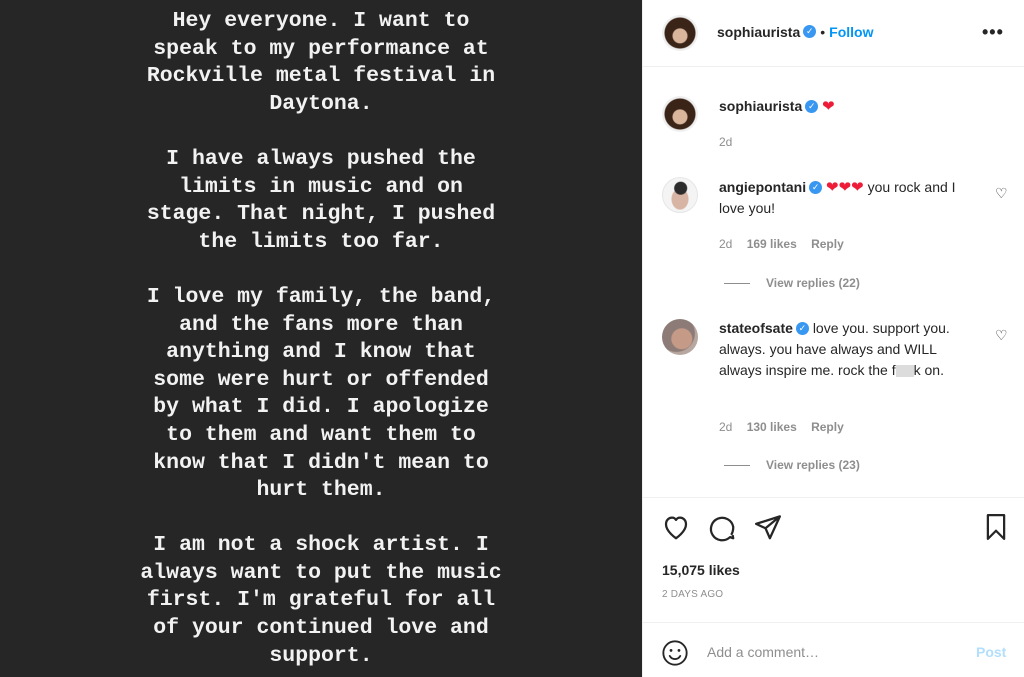 The image size is (1024, 677). Describe the element at coordinates (701, 570) in the screenshot. I see `likes-count: 15,075 likes` at that location.